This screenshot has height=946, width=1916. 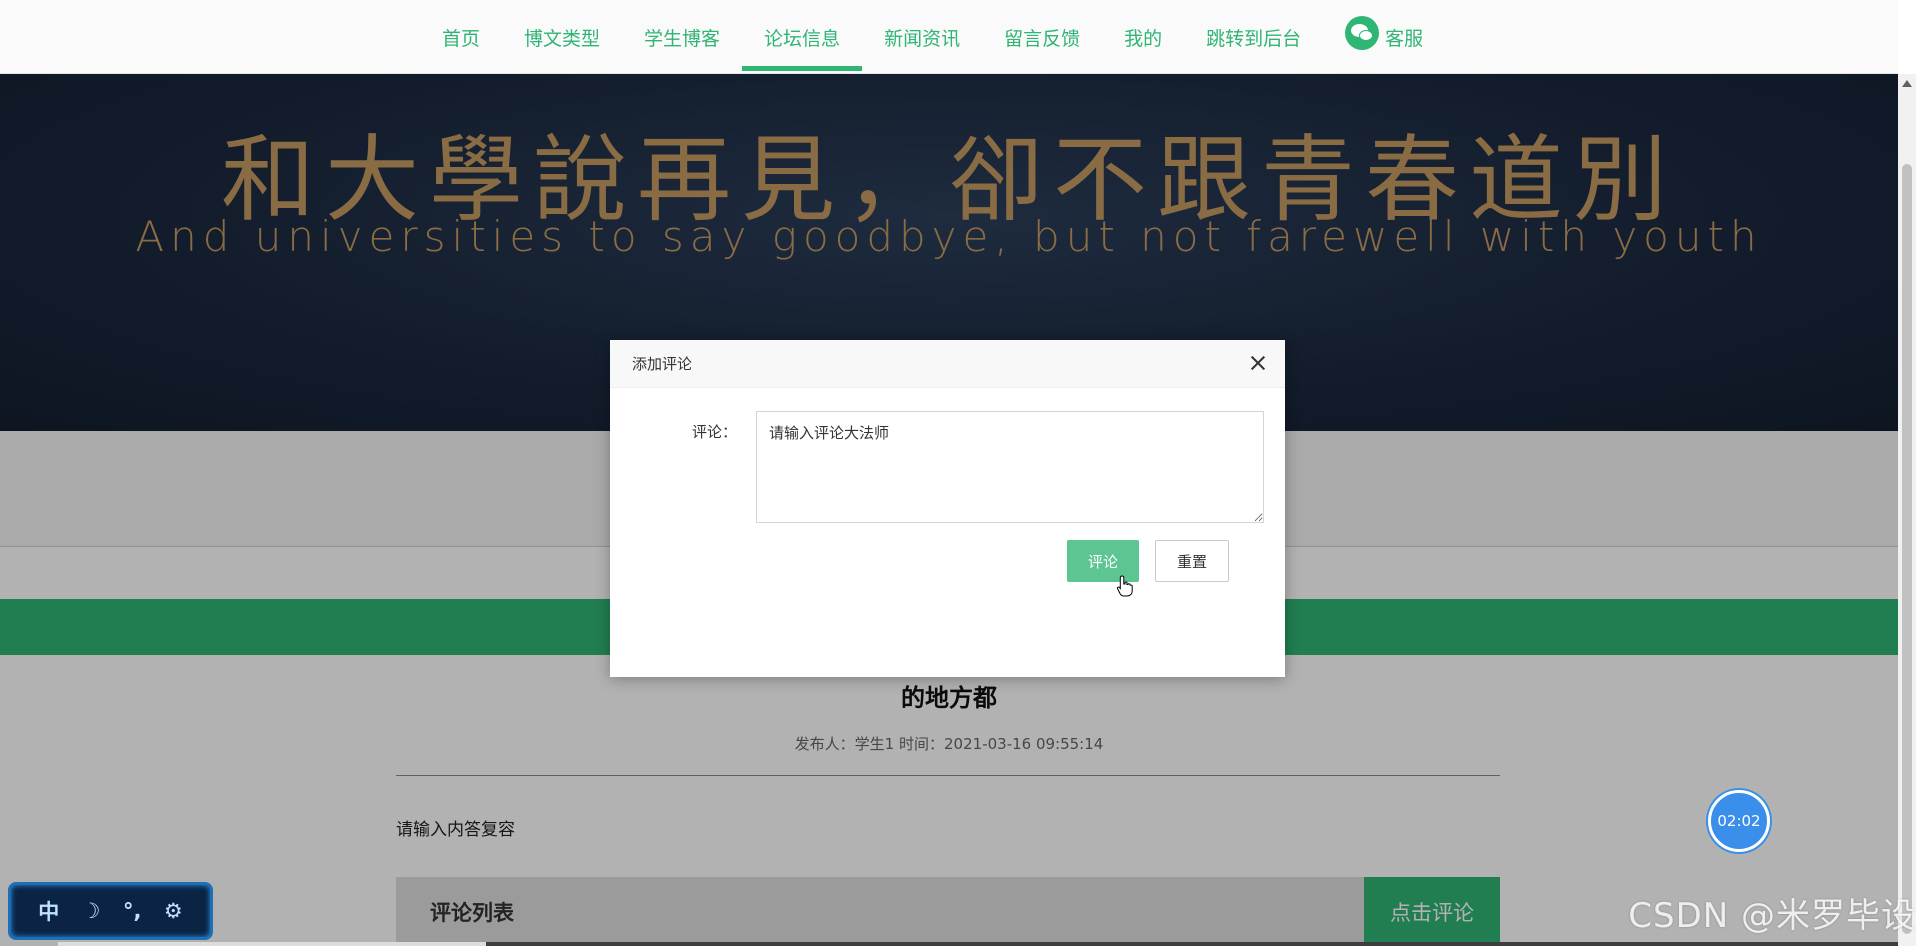 I want to click on dialog-title: 添加评论, so click(x=662, y=364).